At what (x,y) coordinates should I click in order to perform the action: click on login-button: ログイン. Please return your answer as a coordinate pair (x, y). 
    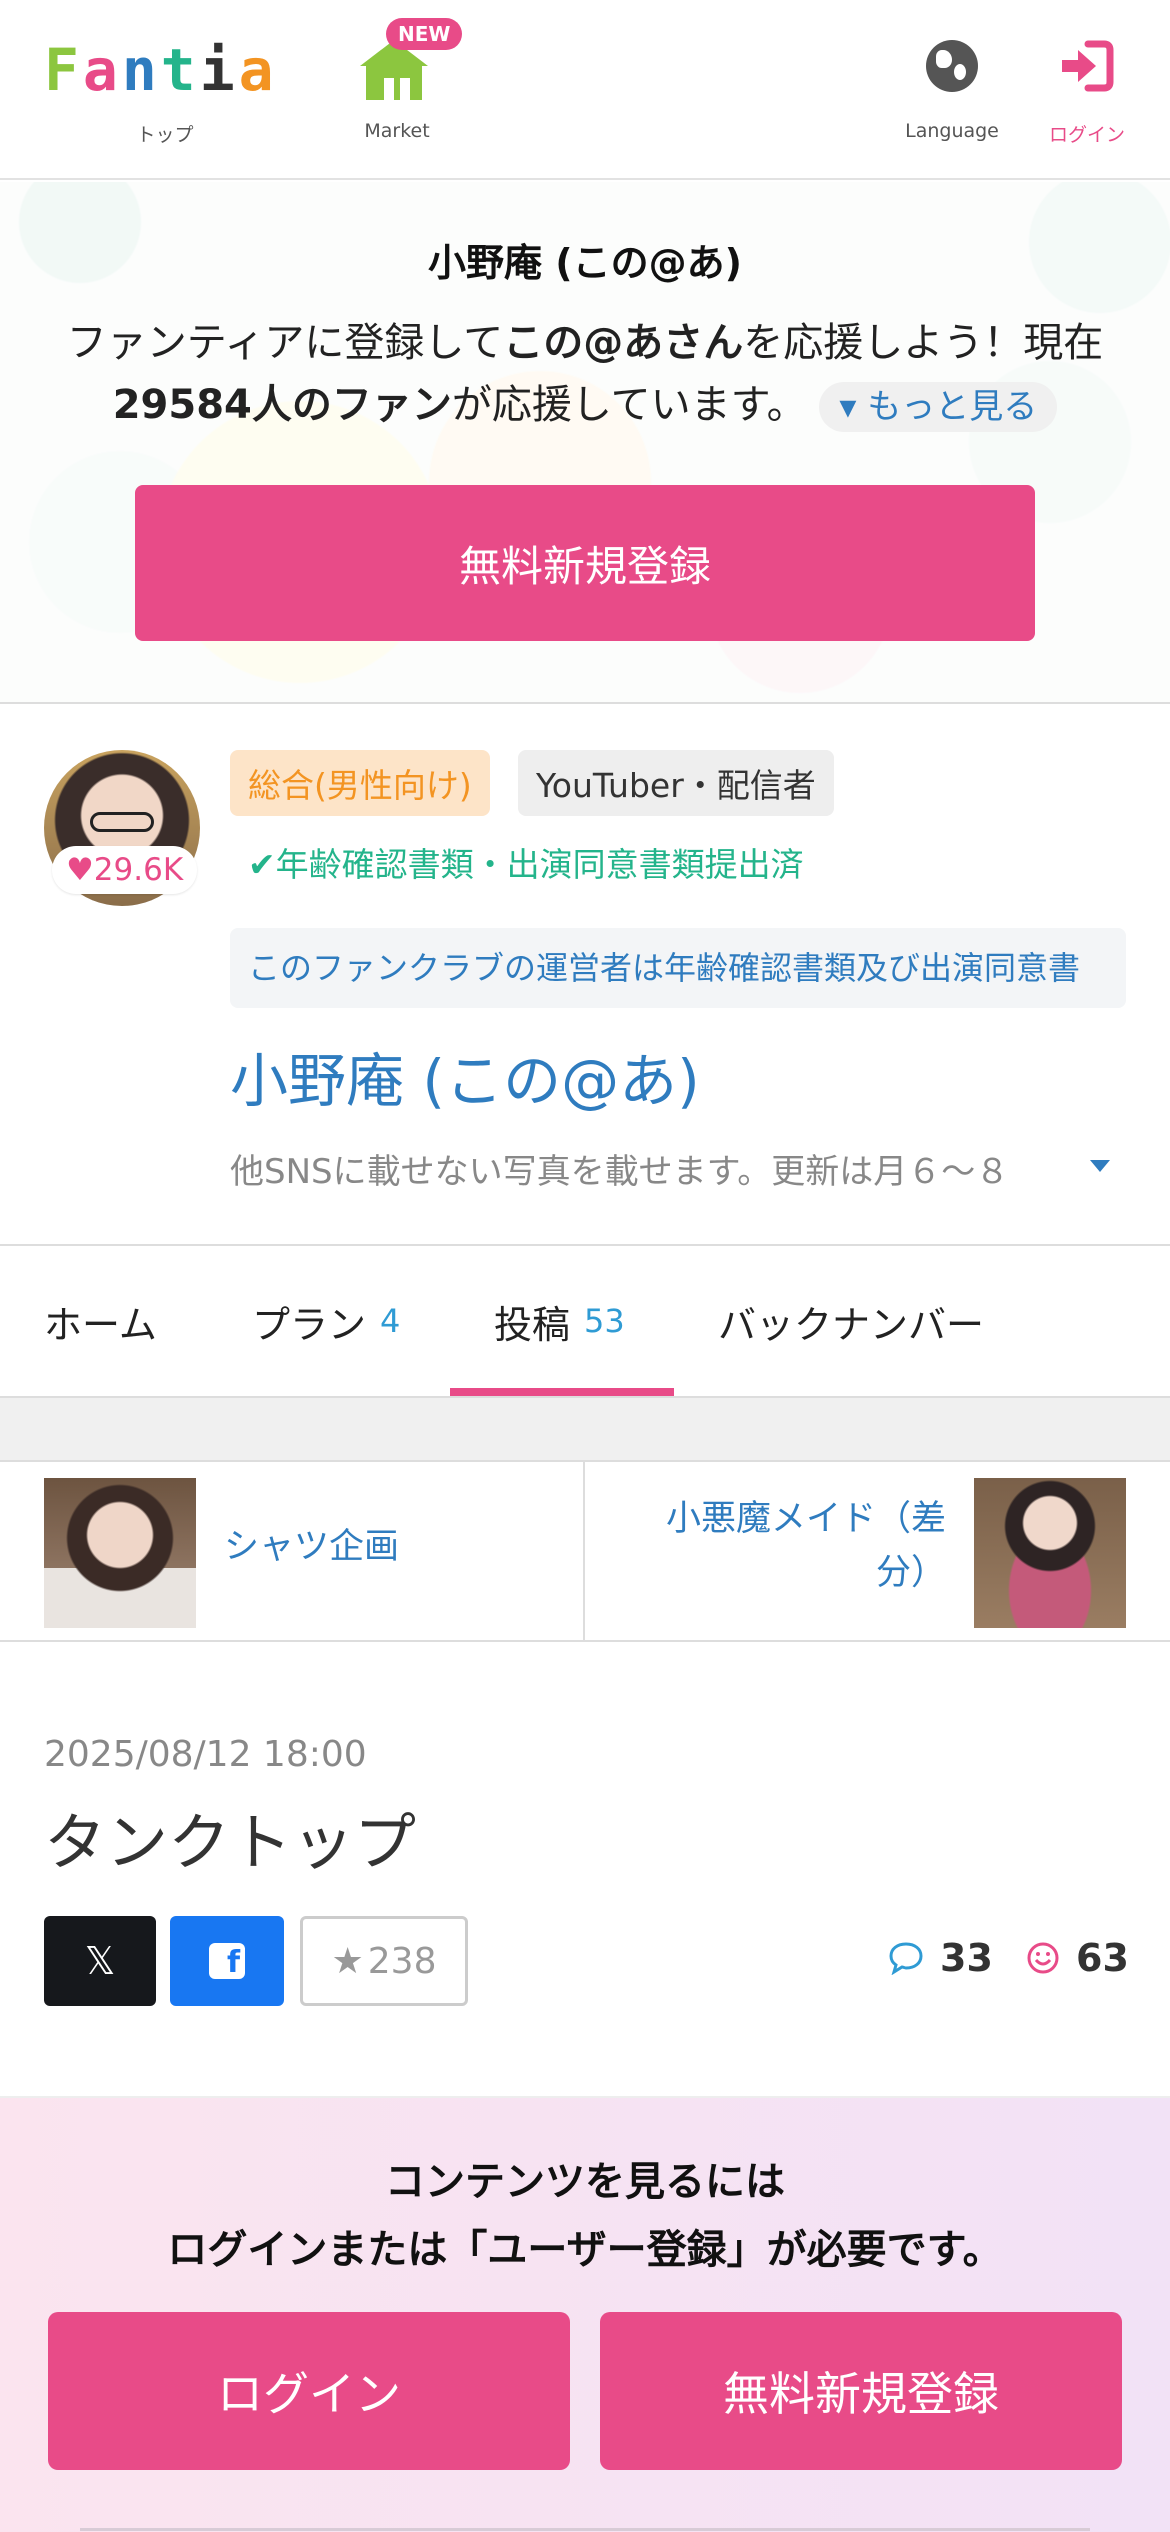
    Looking at the image, I should click on (309, 2391).